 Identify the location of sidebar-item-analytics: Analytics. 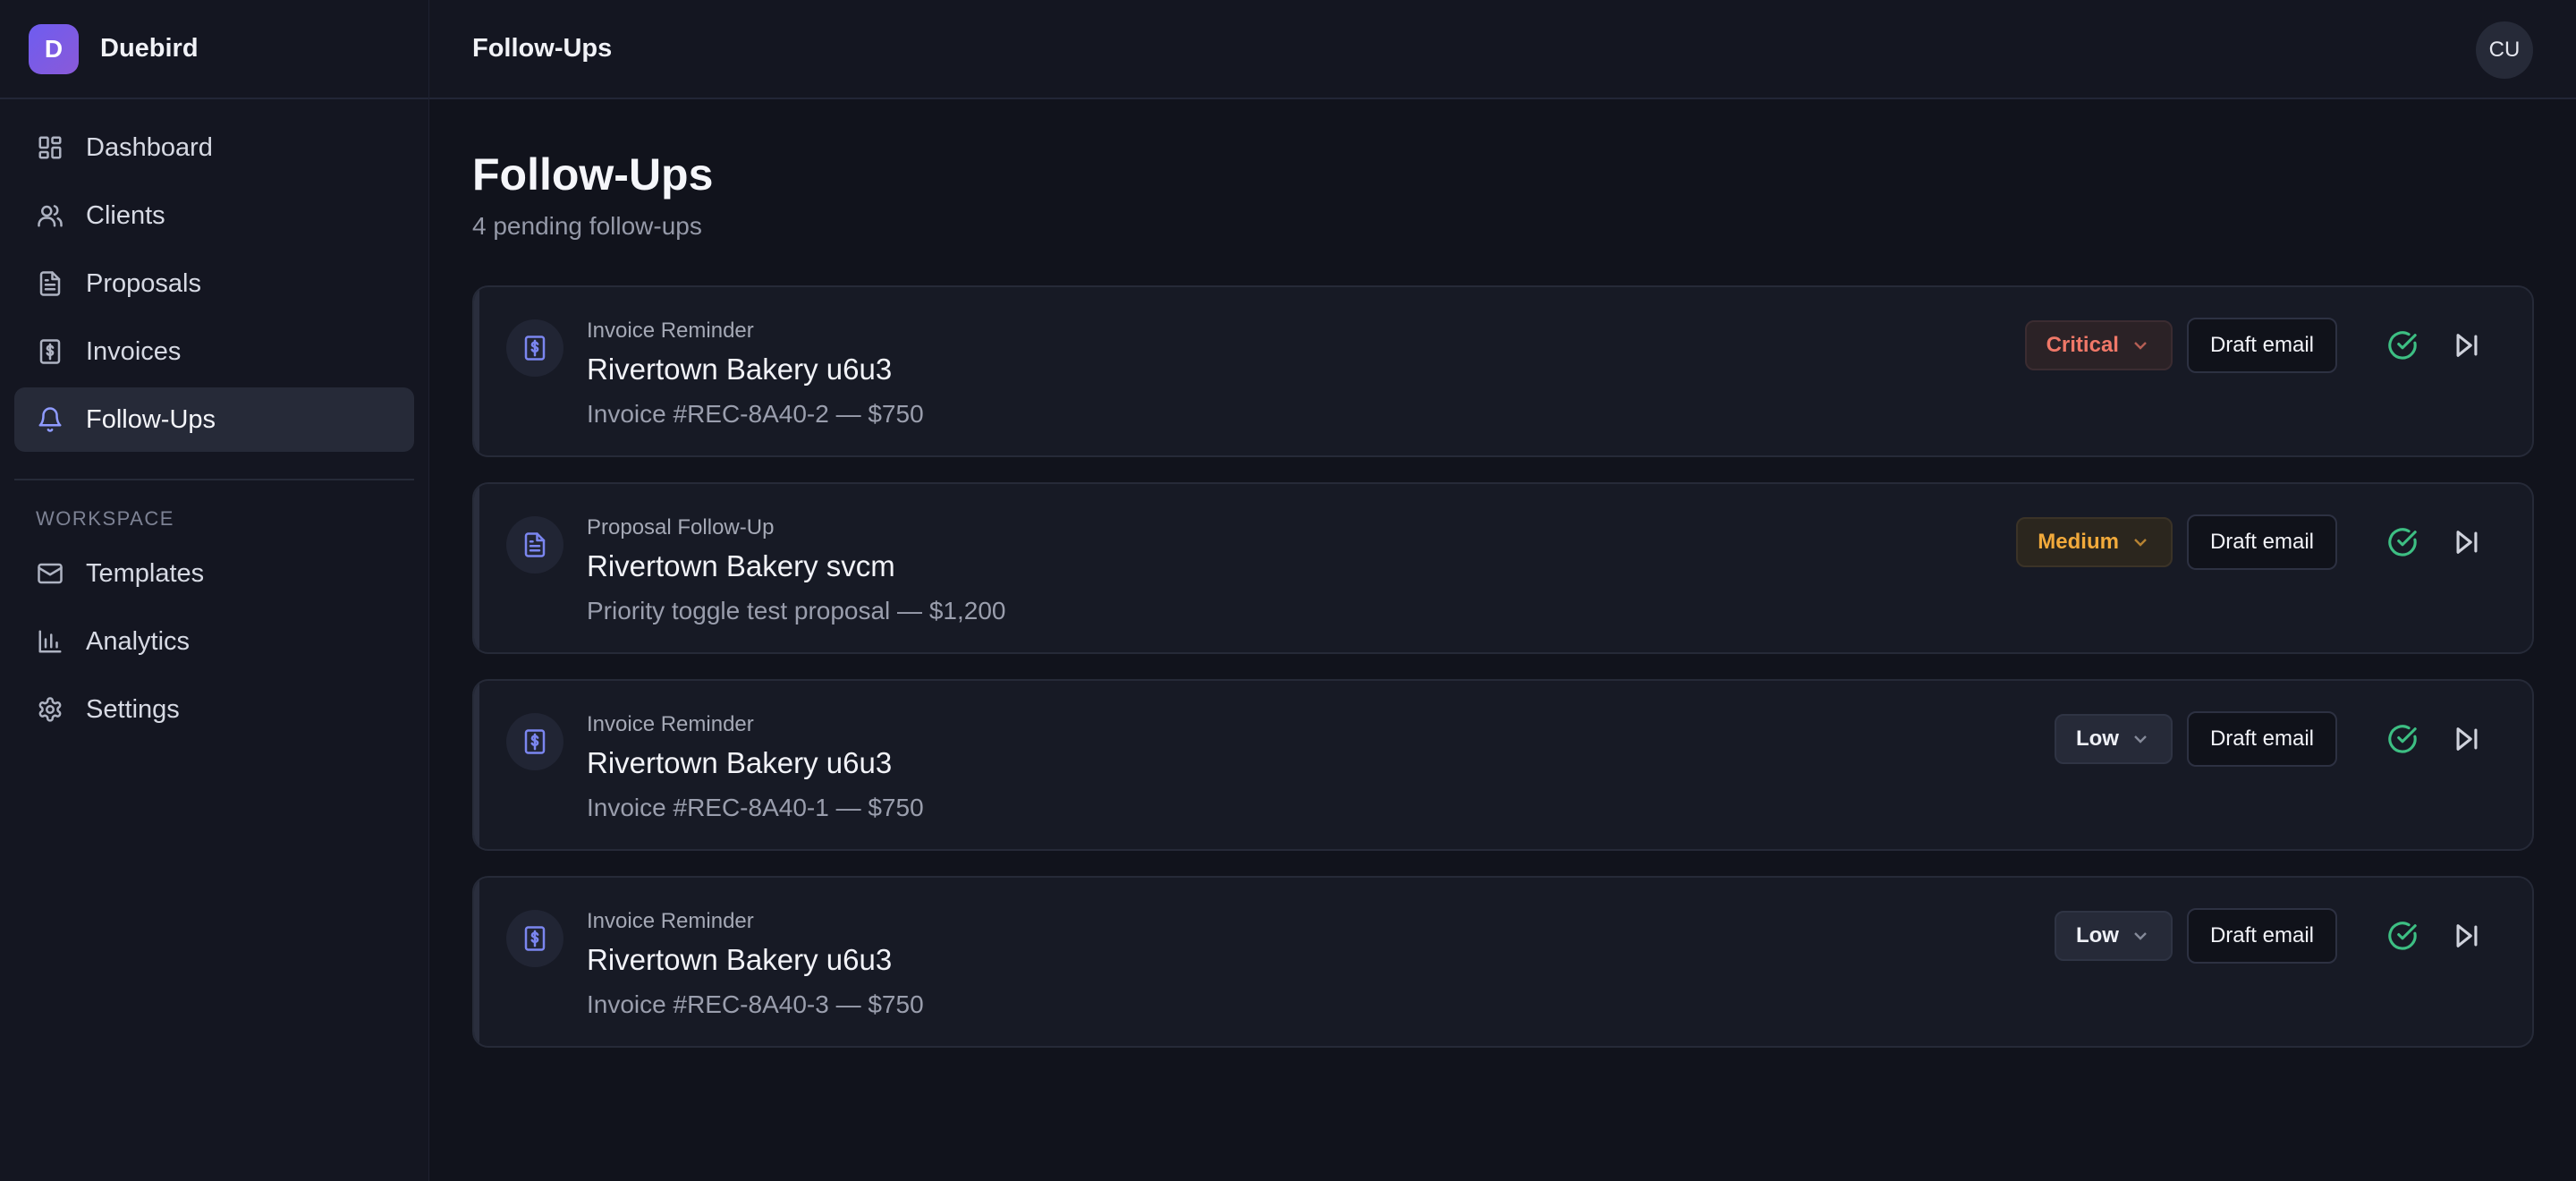
(214, 641).